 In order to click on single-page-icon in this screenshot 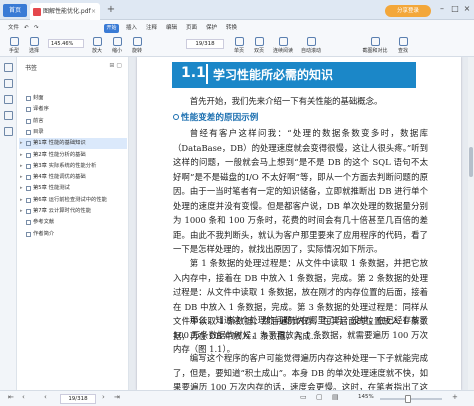, I will do `click(239, 41)`.